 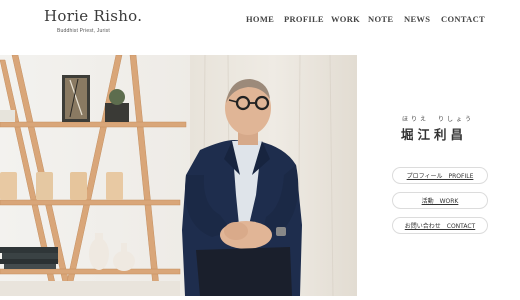 What do you see at coordinates (345, 19) in the screenshot?
I see `nav-work: WORK` at bounding box center [345, 19].